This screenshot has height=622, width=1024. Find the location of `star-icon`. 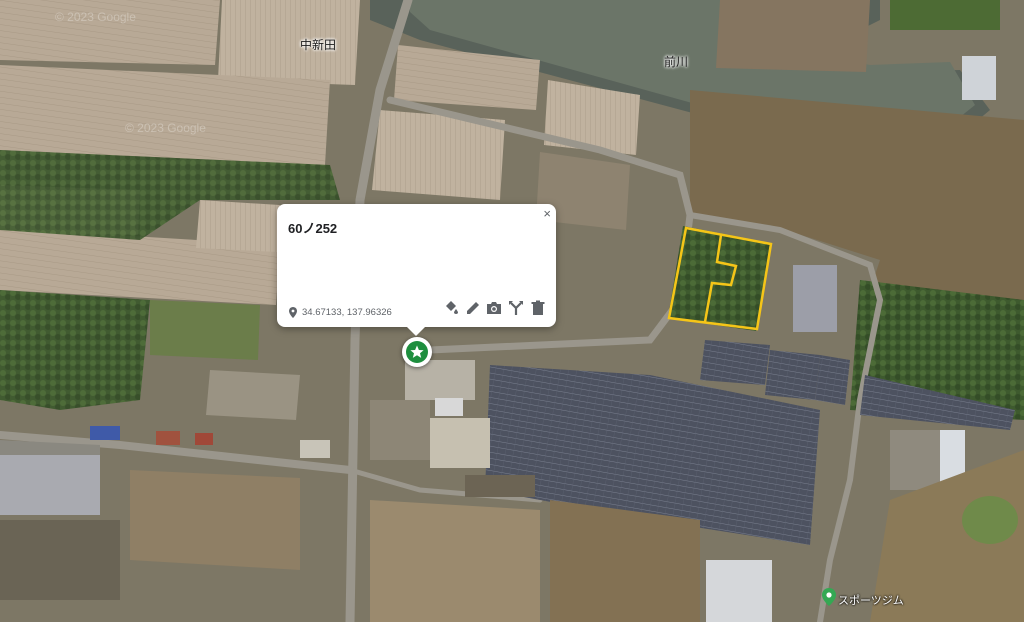

star-icon is located at coordinates (417, 351).